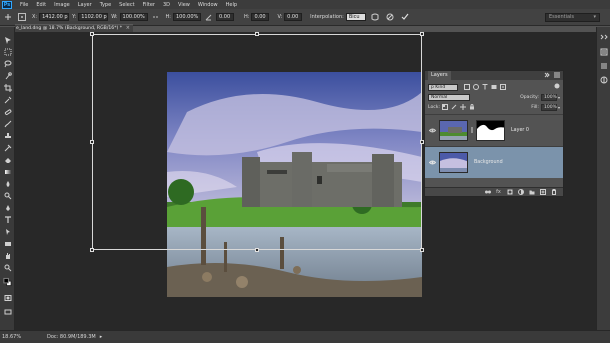 This screenshot has height=343, width=610. I want to click on menu-edit: Edit, so click(42, 5).